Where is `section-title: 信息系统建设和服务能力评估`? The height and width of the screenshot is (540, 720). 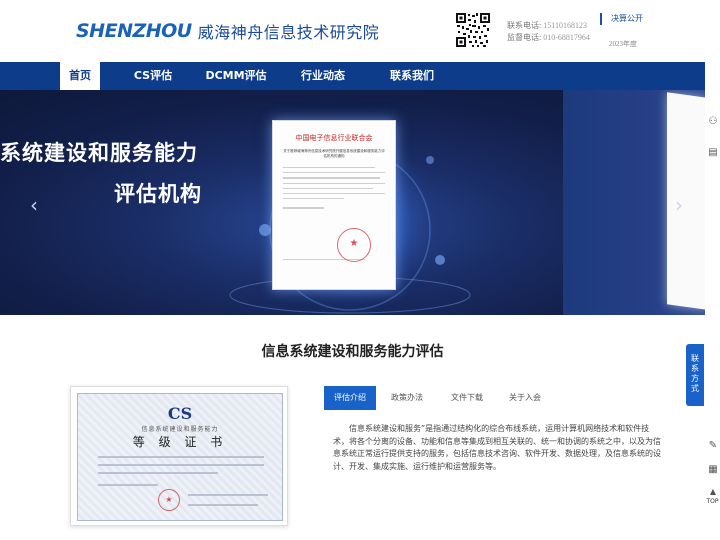
section-title: 信息系统建设和服务能力评估 is located at coordinates (352, 352).